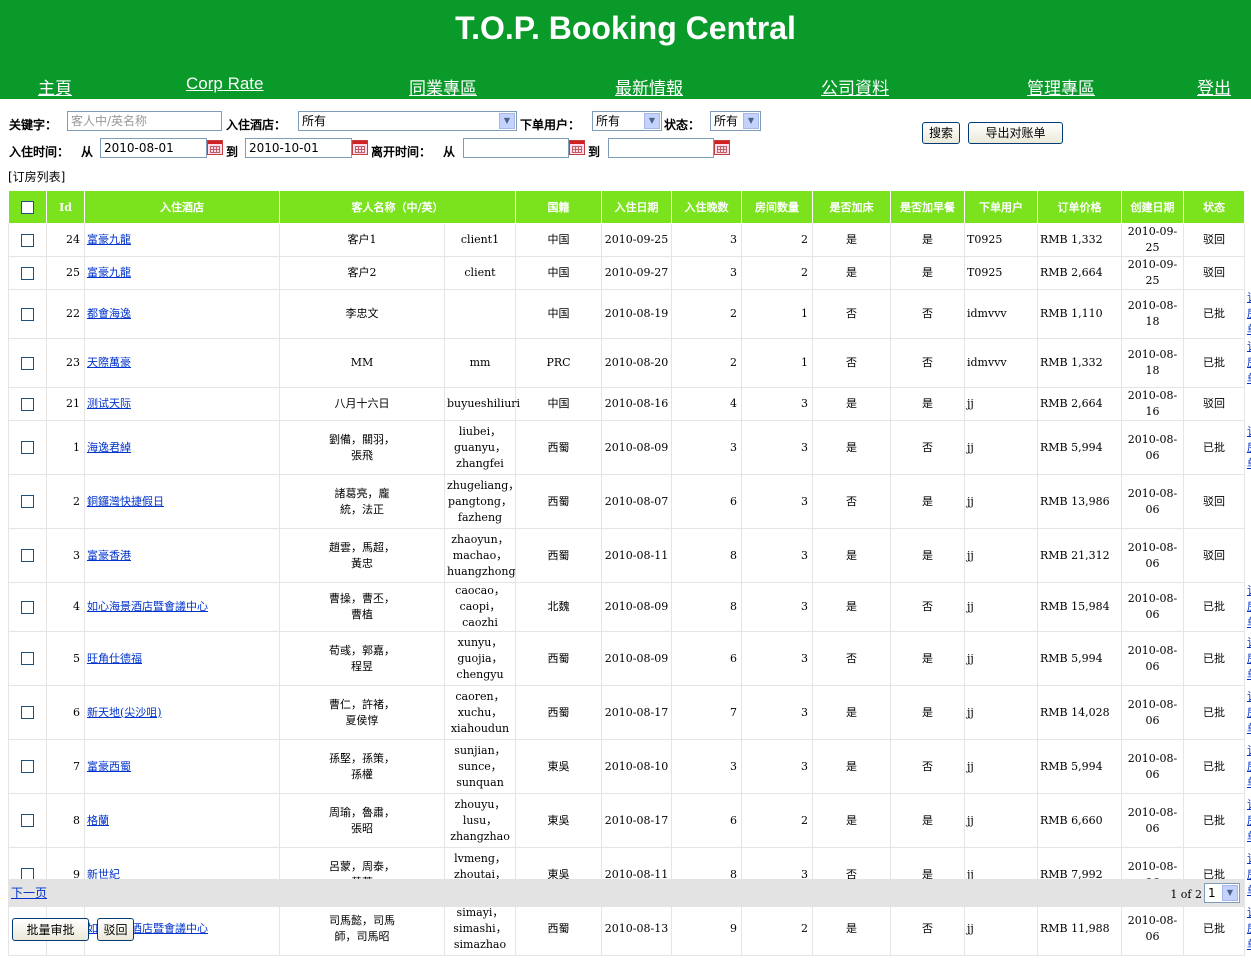 This screenshot has width=1251, height=974. Describe the element at coordinates (1079, 555) in the screenshot. I see `cell-price: RMB 21,312` at that location.